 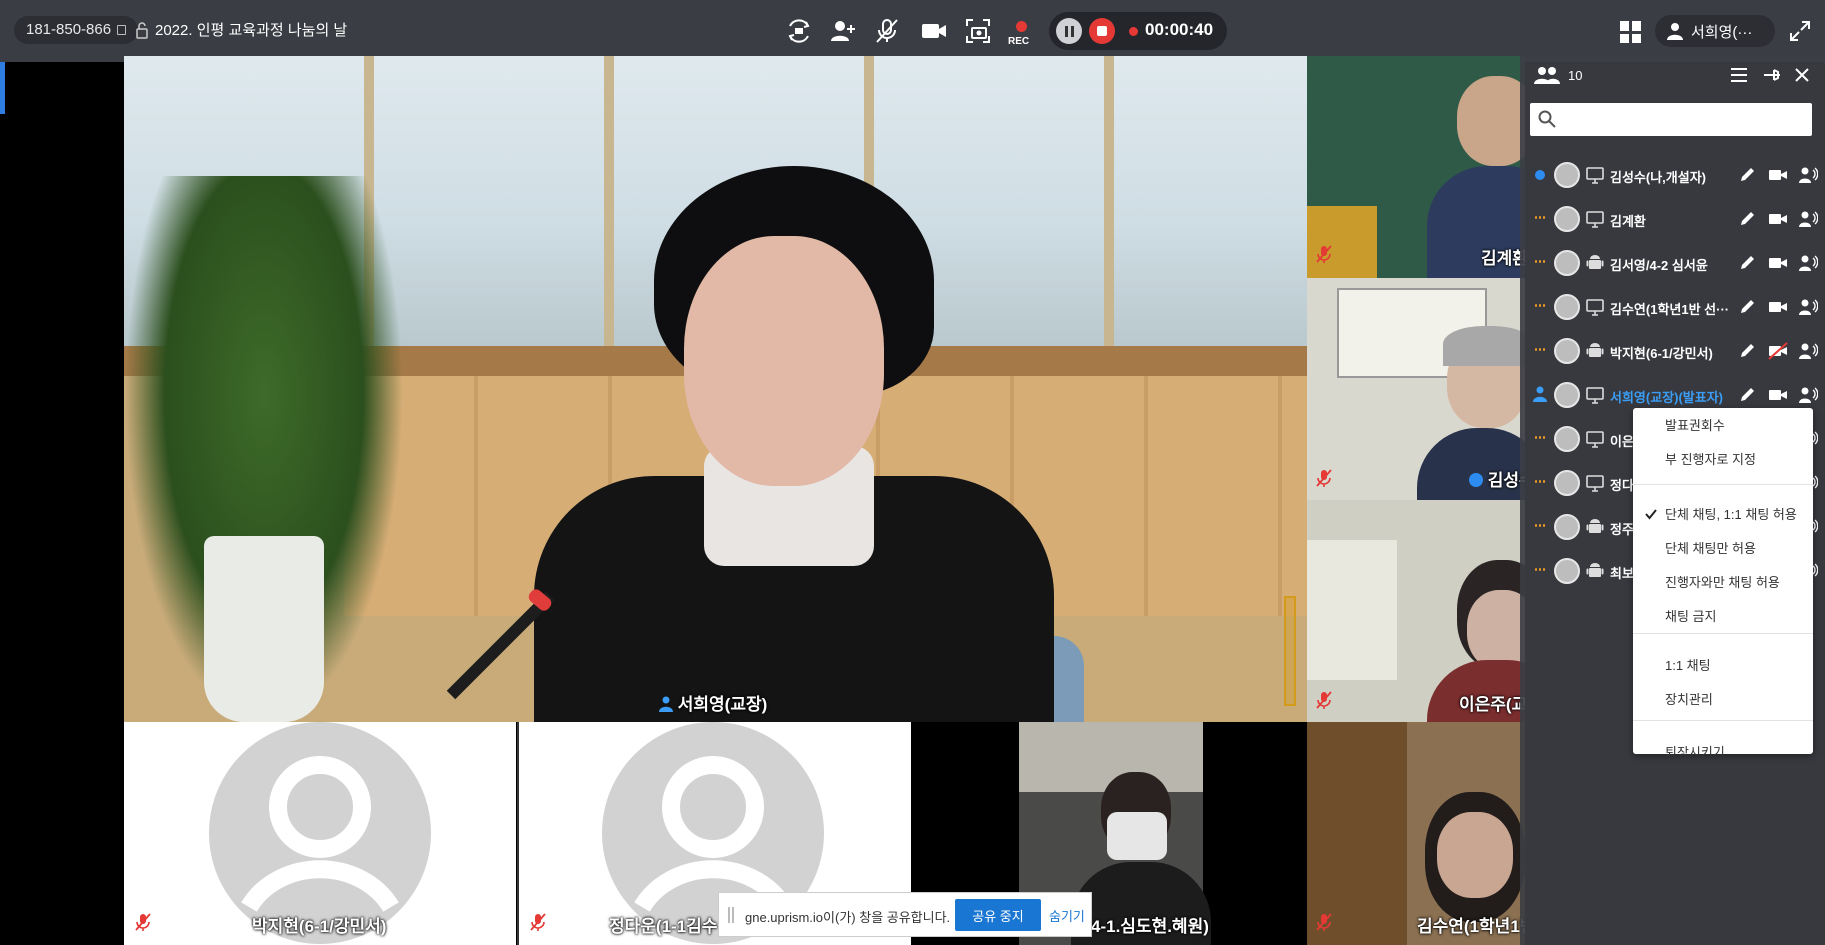 I want to click on video-off-icon, so click(x=1778, y=351).